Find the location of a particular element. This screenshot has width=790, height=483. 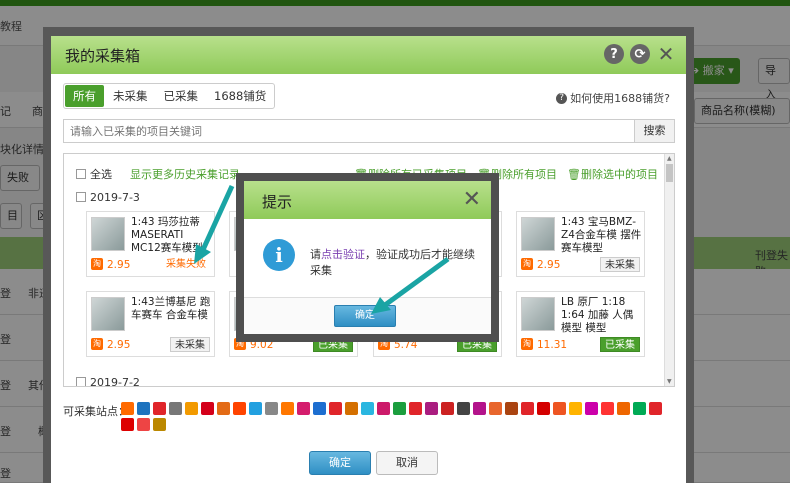

delete-selected-link: 🗑删除选中的项目 is located at coordinates (612, 174).